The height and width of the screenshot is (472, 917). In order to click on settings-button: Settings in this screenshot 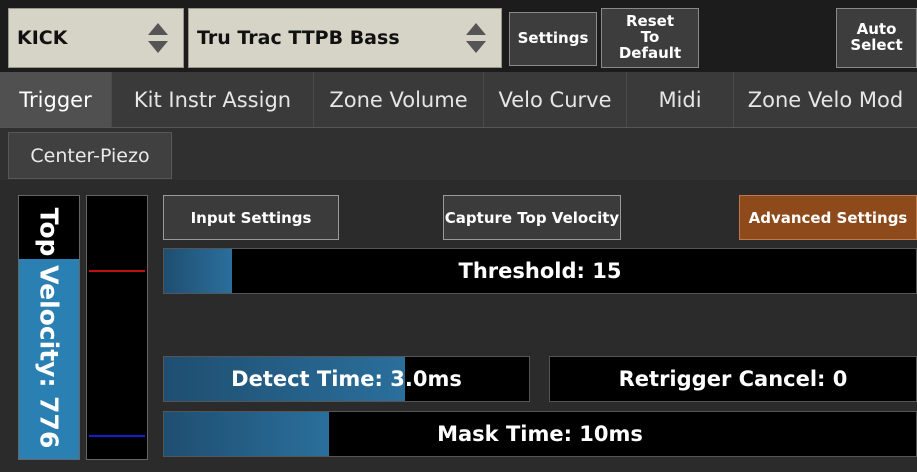, I will do `click(553, 39)`.